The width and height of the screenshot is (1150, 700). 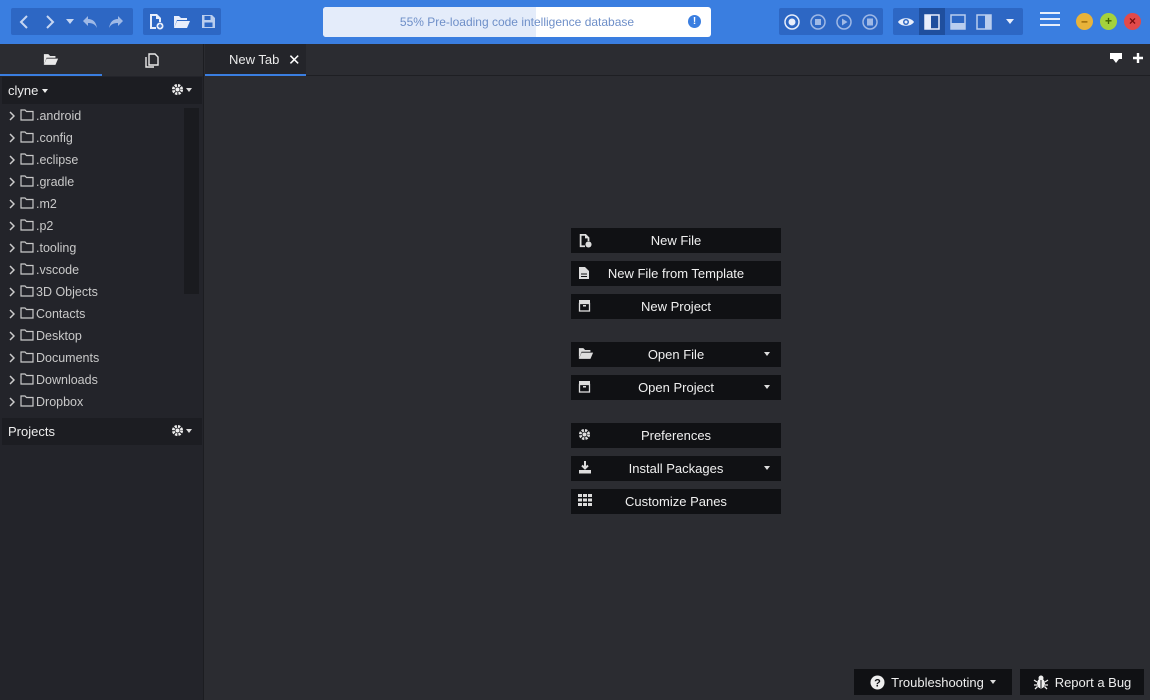 I want to click on projects-header: Projects, so click(x=102, y=431).